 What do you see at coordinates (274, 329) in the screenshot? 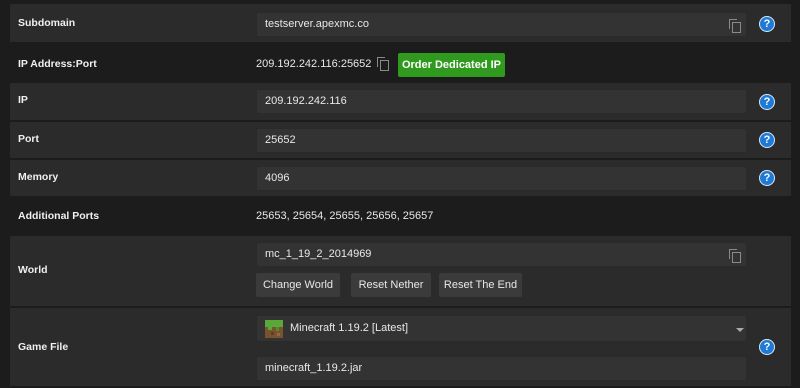
I see `minecraft-grass-block-icon` at bounding box center [274, 329].